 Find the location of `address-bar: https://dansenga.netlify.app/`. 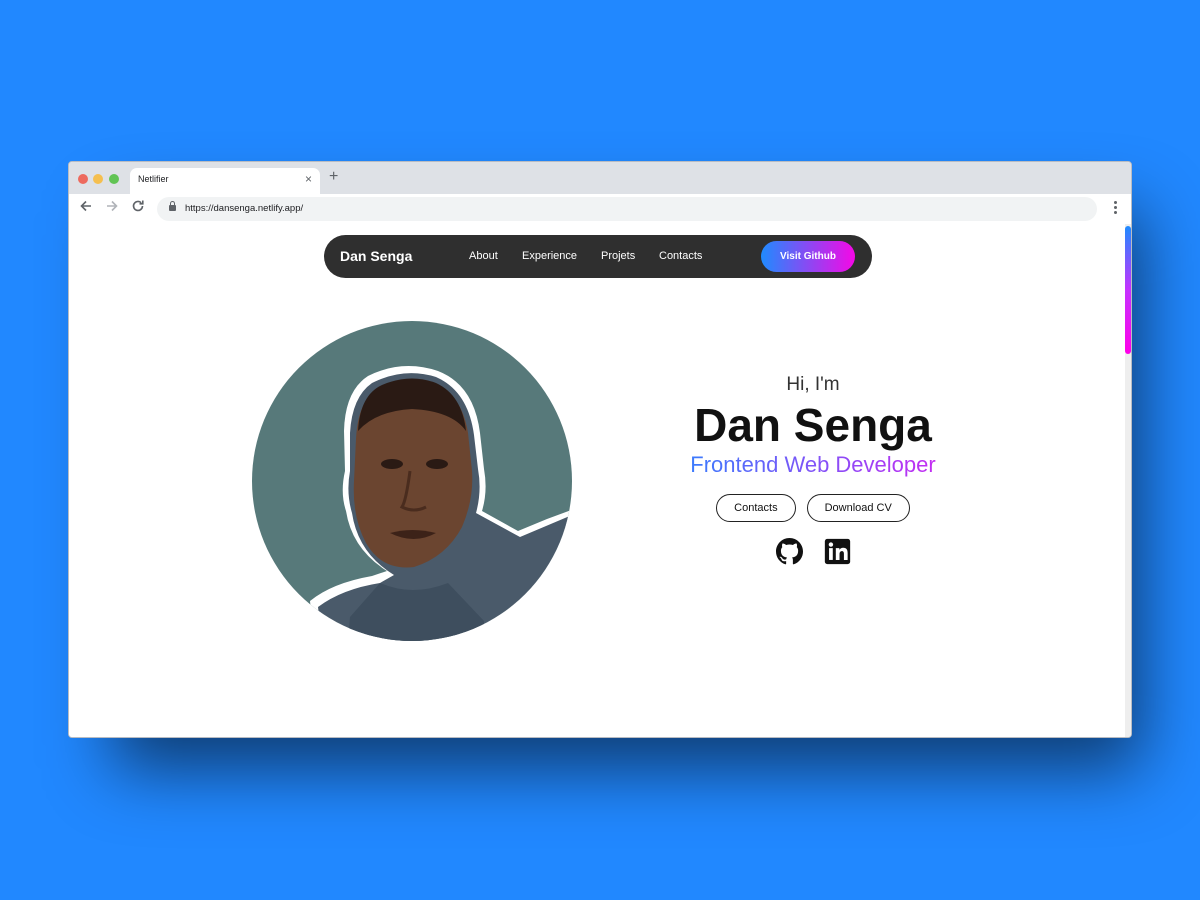

address-bar: https://dansenga.netlify.app/ is located at coordinates (627, 209).